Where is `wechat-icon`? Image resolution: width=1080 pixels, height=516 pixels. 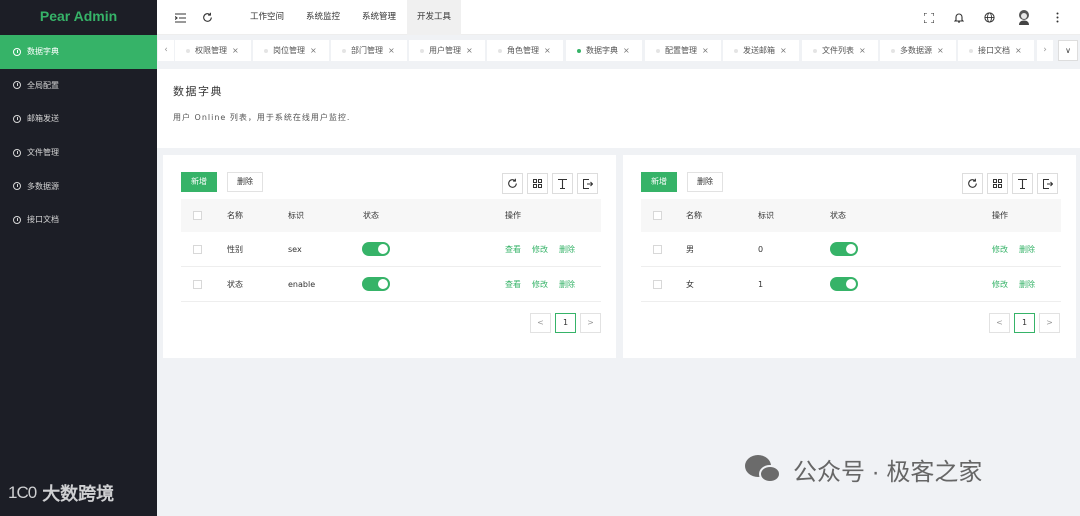
wechat-icon is located at coordinates (764, 469).